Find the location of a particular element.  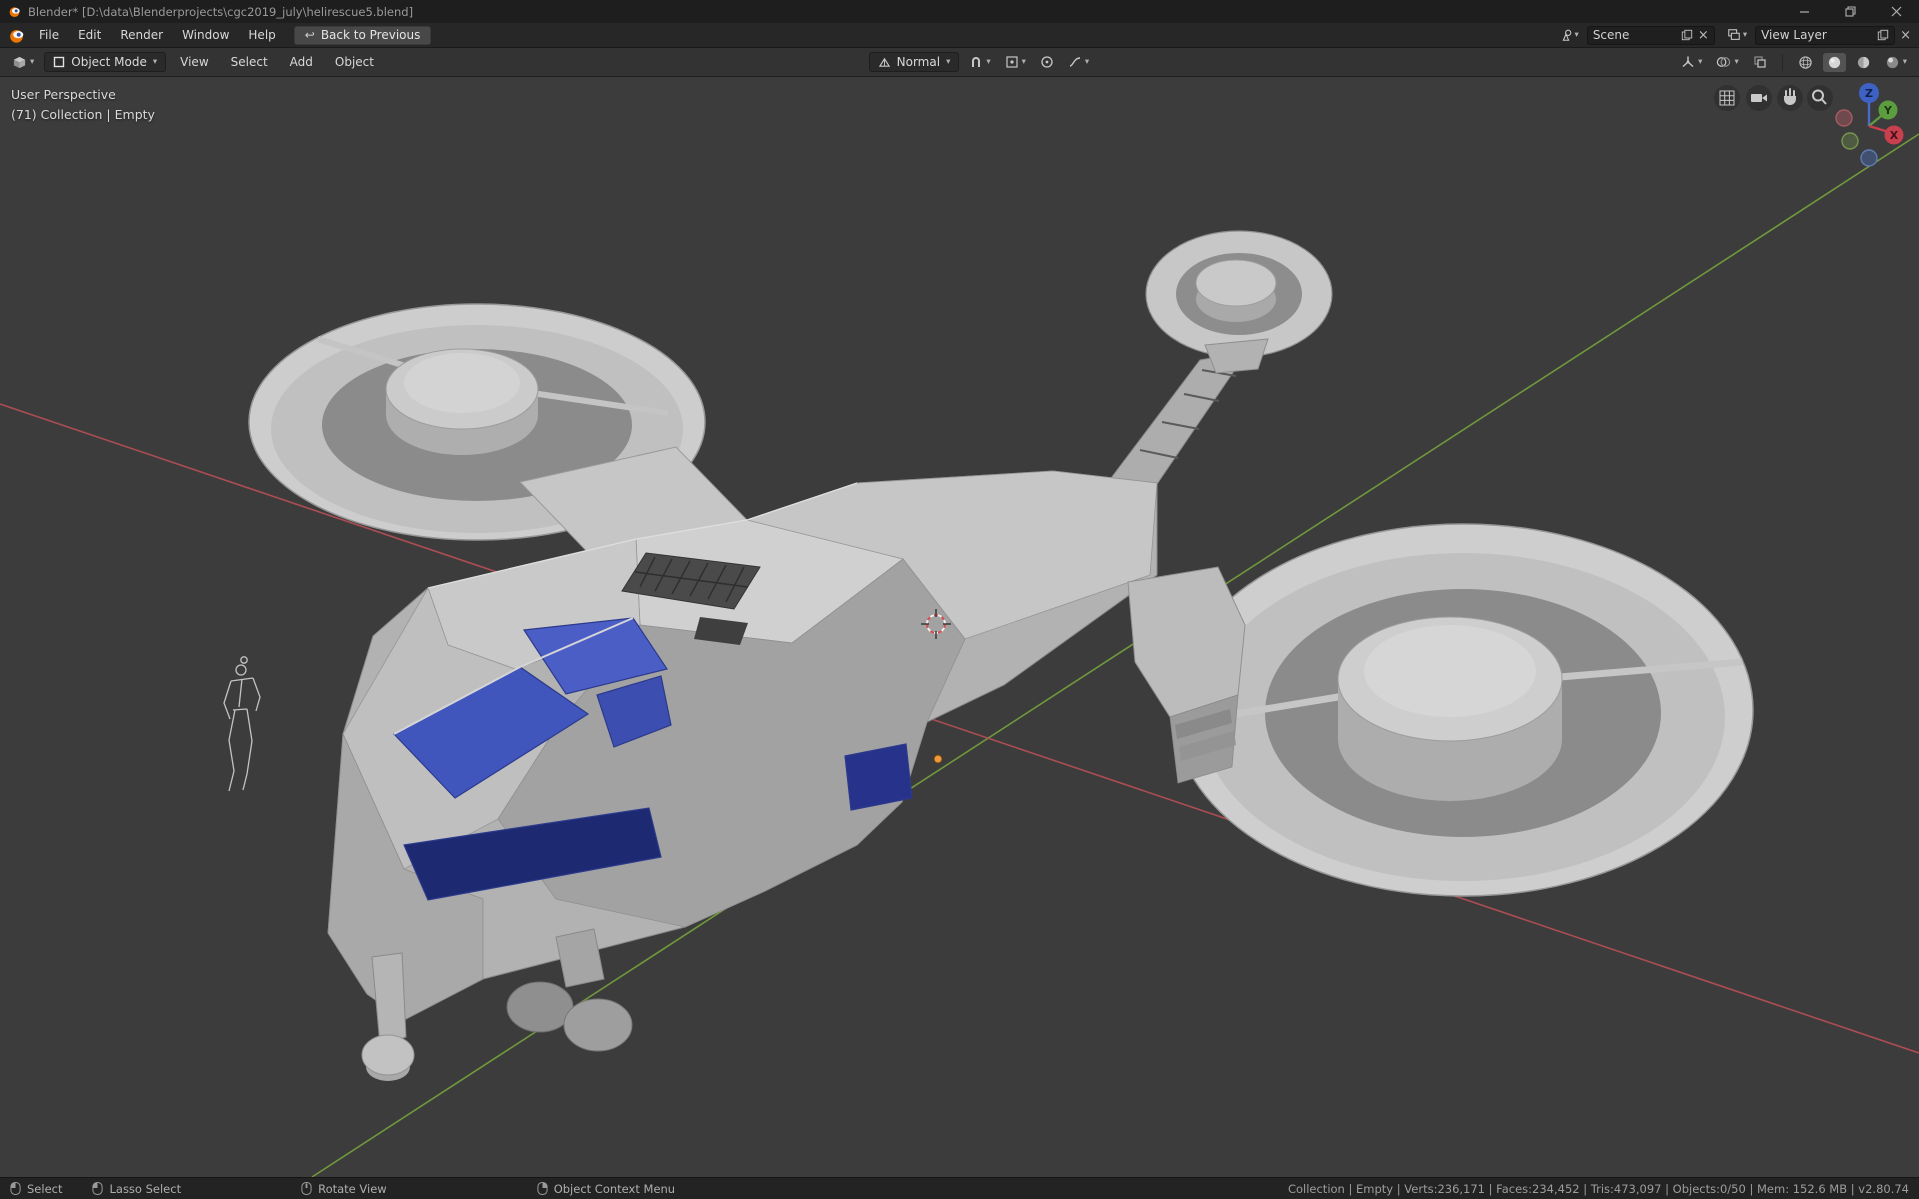

maximize-button is located at coordinates (1850, 11).